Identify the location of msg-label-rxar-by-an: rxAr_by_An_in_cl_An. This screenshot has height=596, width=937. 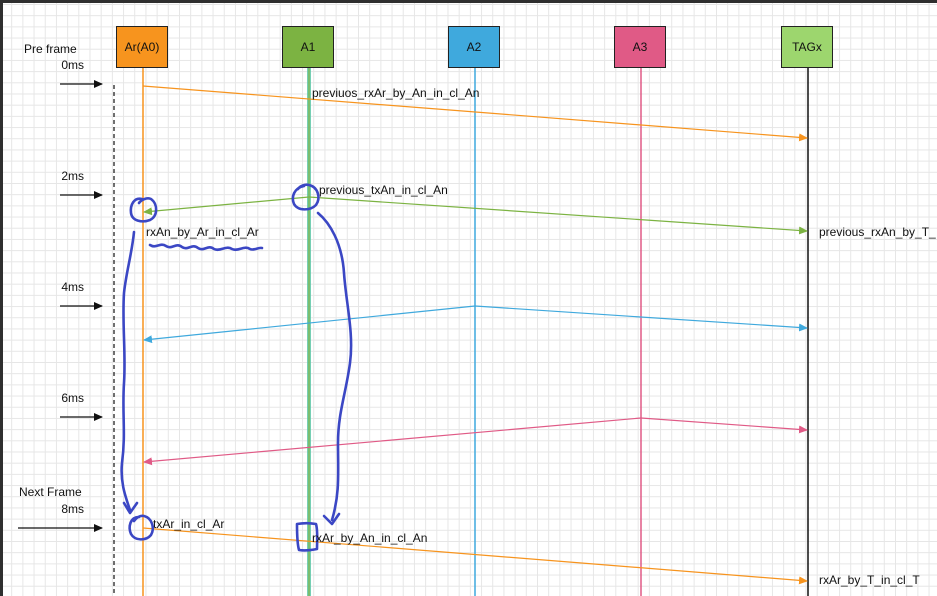
(370, 538).